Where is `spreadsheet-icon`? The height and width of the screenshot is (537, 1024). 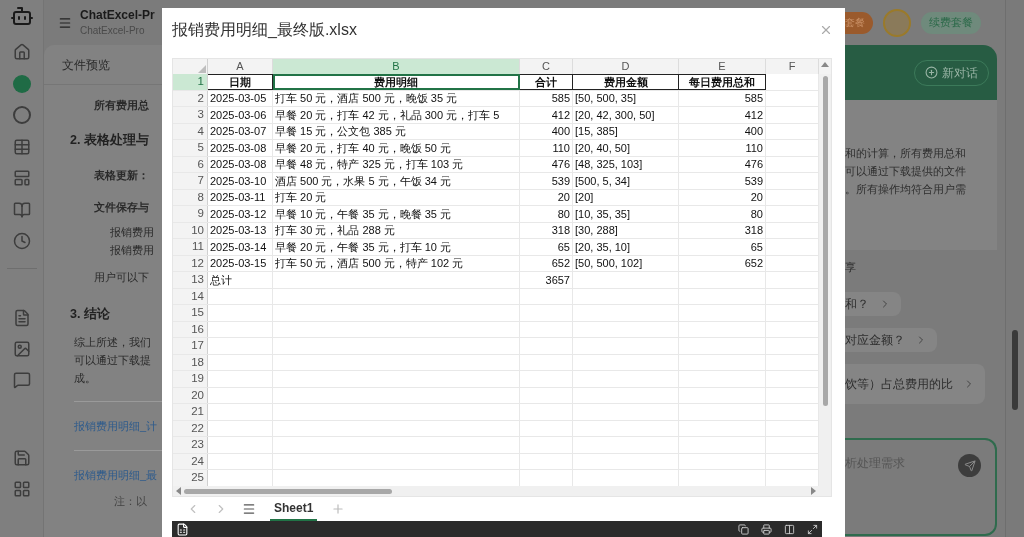
spreadsheet-icon is located at coordinates (182, 529).